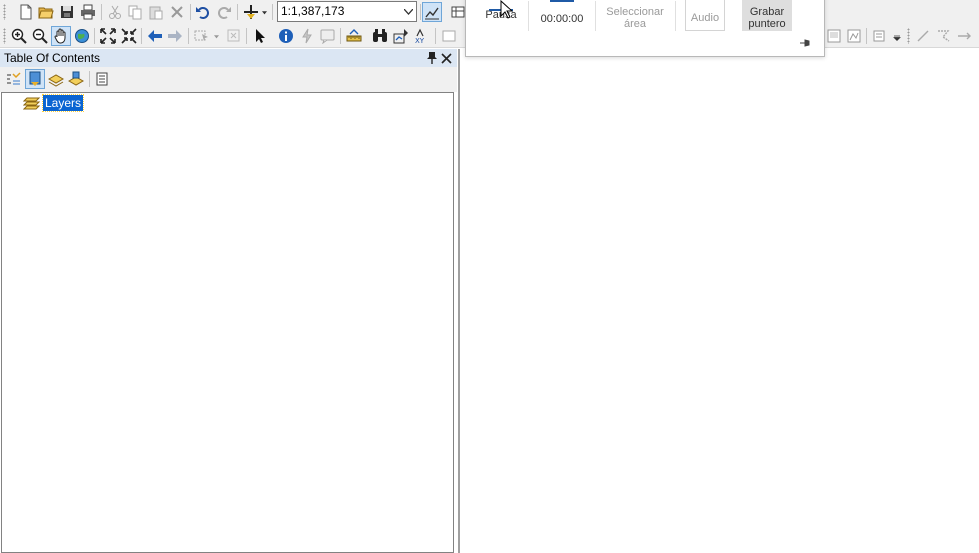  What do you see at coordinates (228, 79) in the screenshot?
I see `toc-toolbar` at bounding box center [228, 79].